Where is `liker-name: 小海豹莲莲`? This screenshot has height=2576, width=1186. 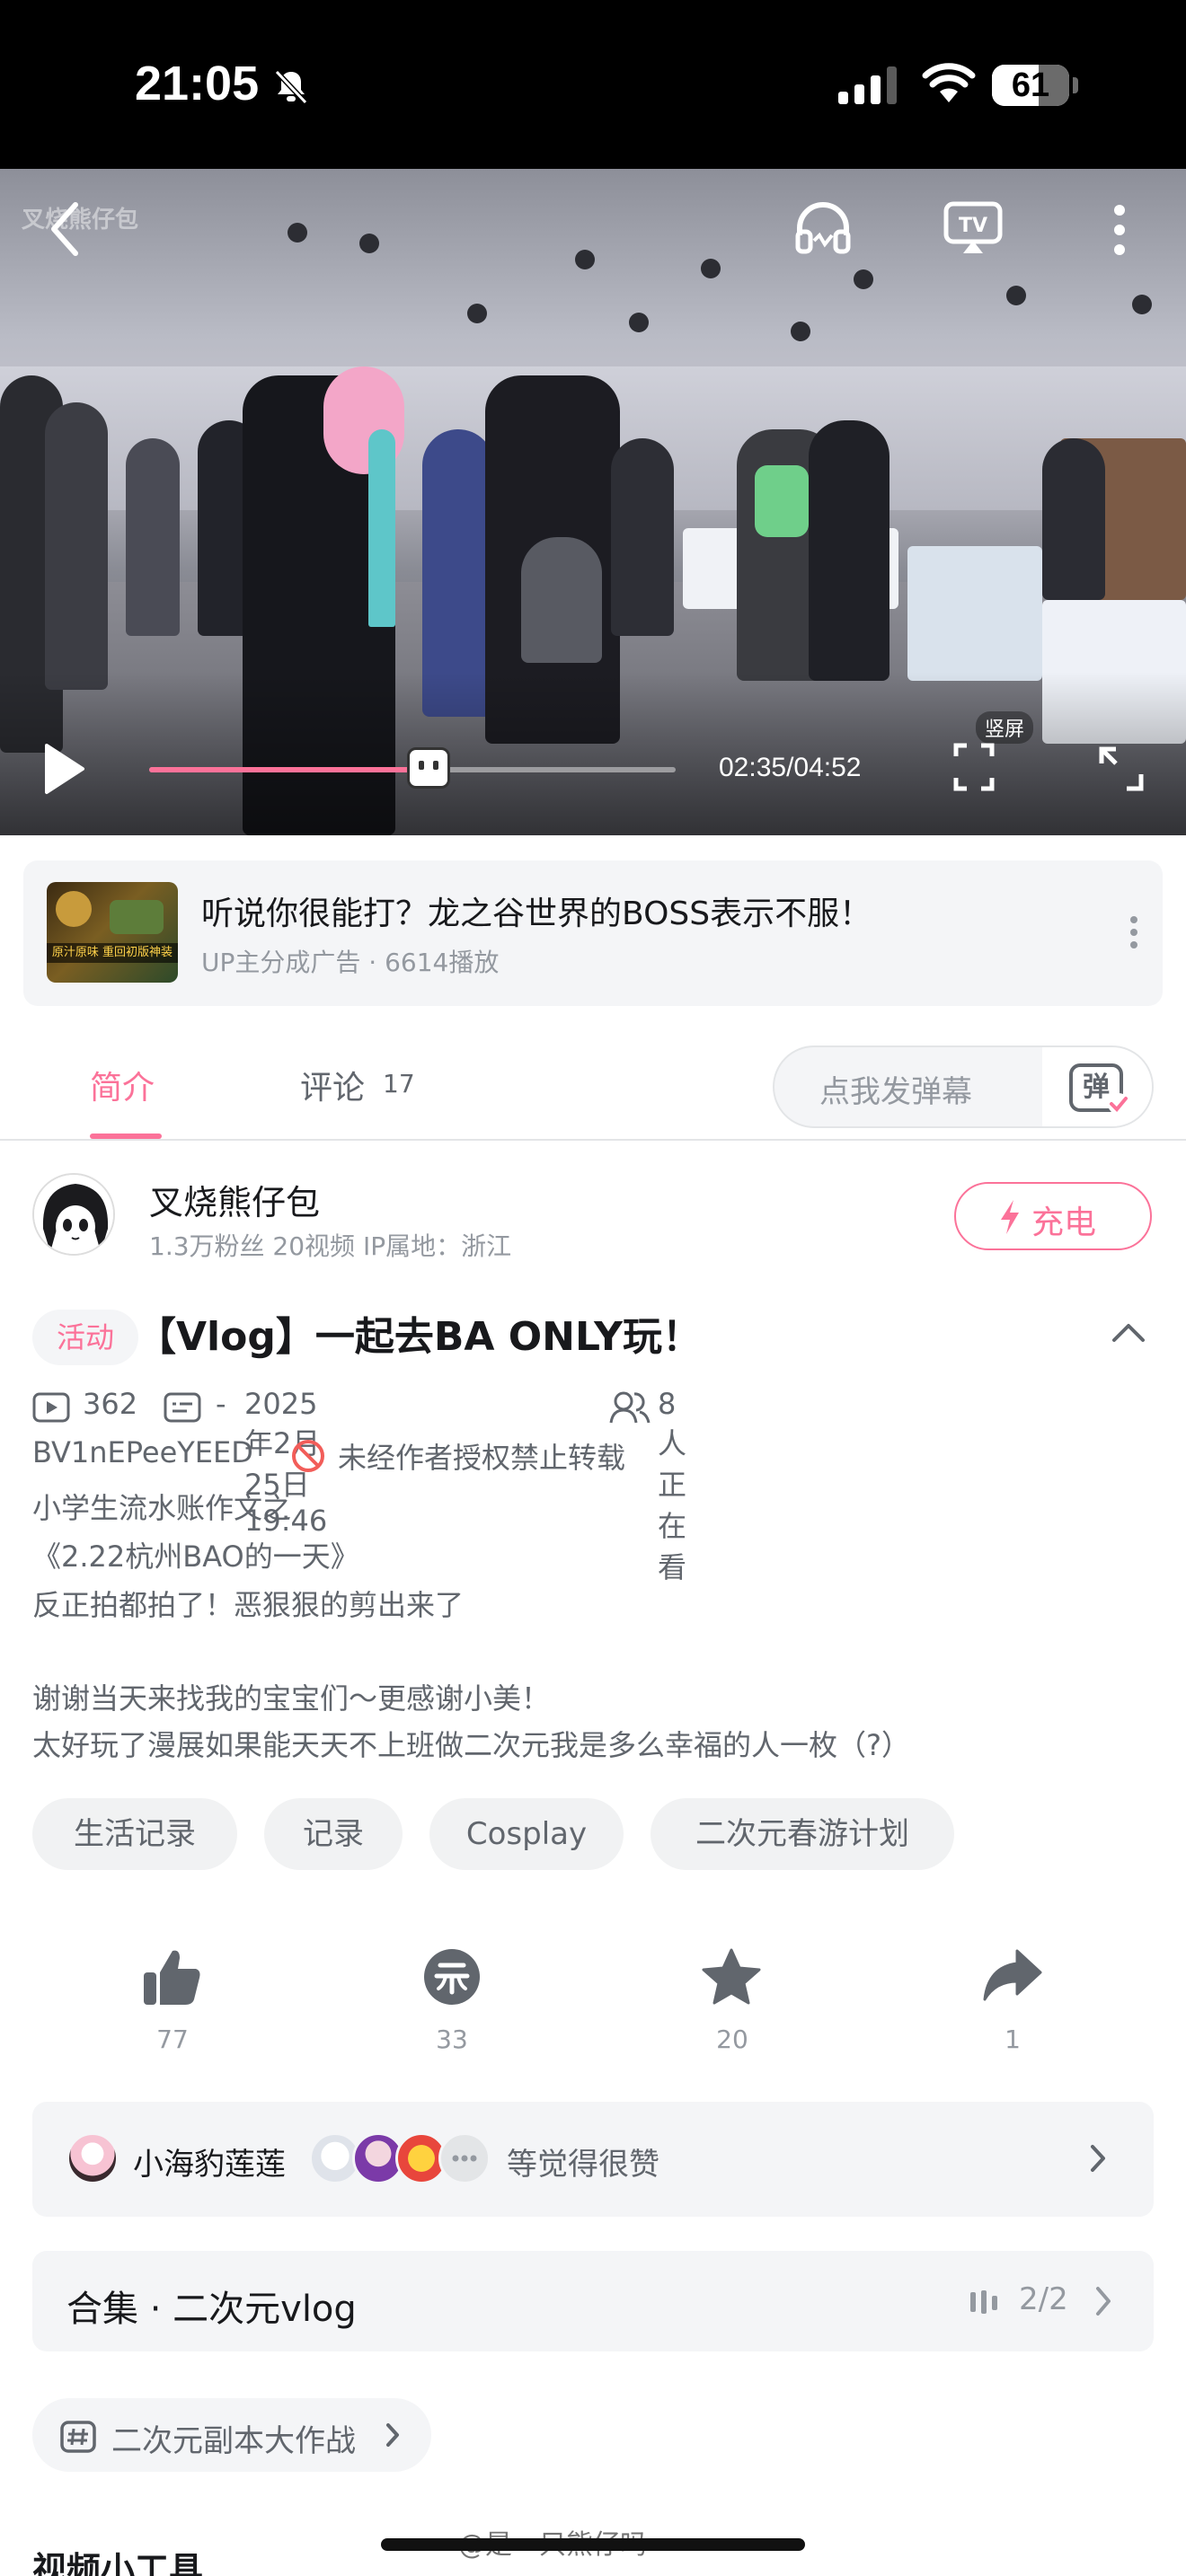
liker-name: 小海豹莲莲 is located at coordinates (209, 2161).